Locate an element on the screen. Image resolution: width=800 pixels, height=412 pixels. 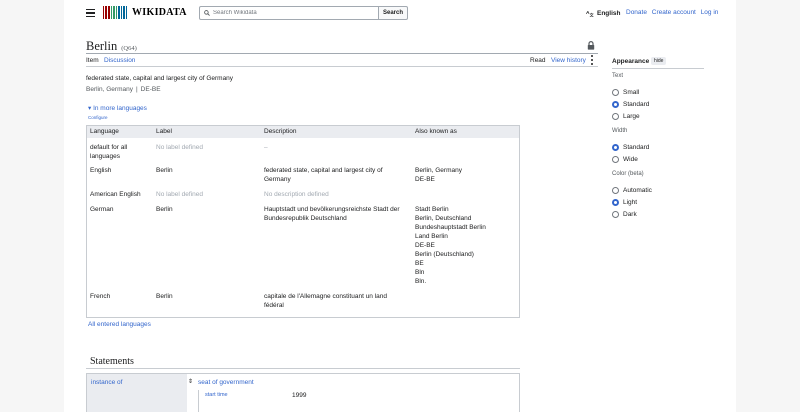
color-dark-option: Dark is located at coordinates (624, 214).